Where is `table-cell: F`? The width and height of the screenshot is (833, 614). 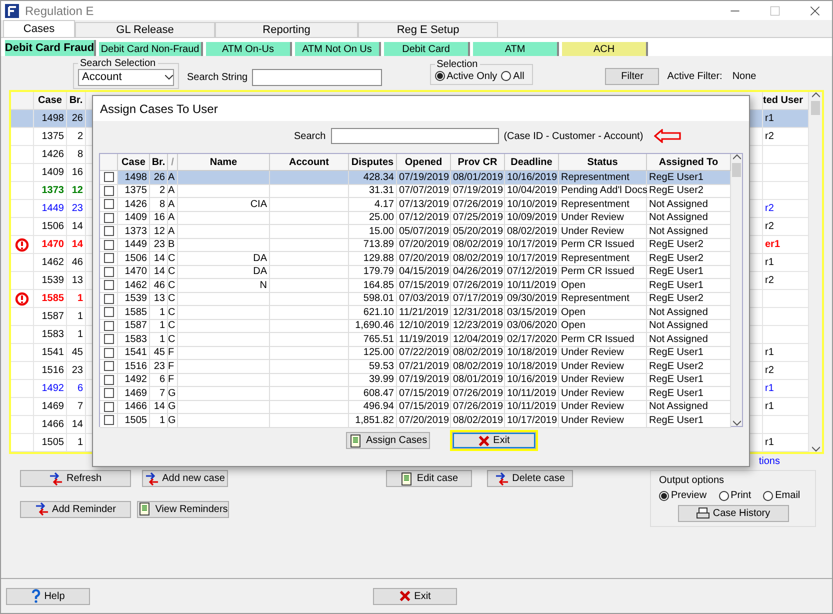 table-cell: F is located at coordinates (173, 380).